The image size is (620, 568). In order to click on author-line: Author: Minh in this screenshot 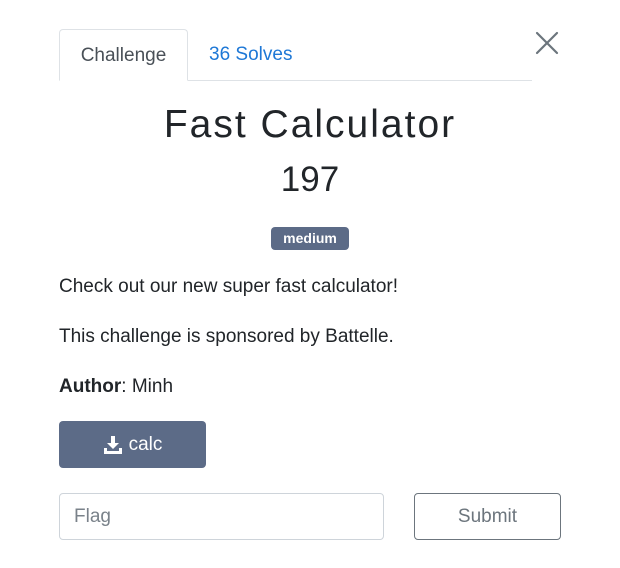, I will do `click(116, 387)`.